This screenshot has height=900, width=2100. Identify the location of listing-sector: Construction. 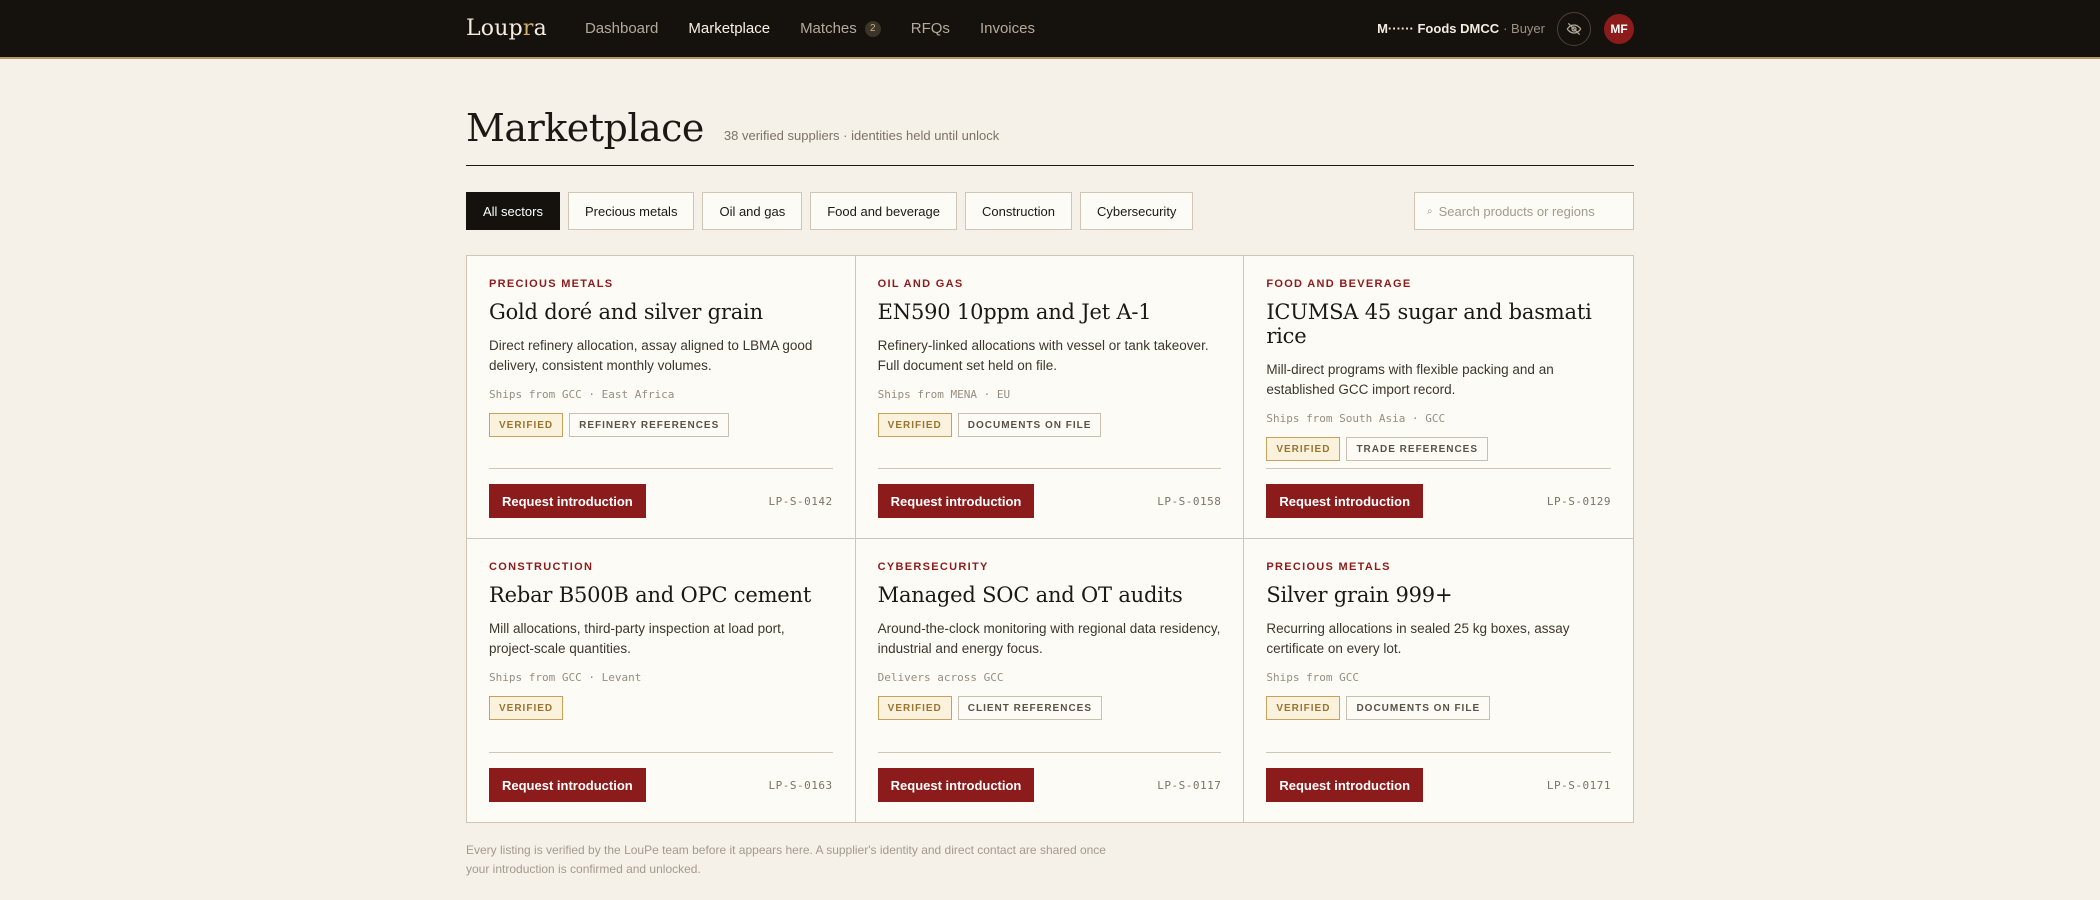
(541, 567).